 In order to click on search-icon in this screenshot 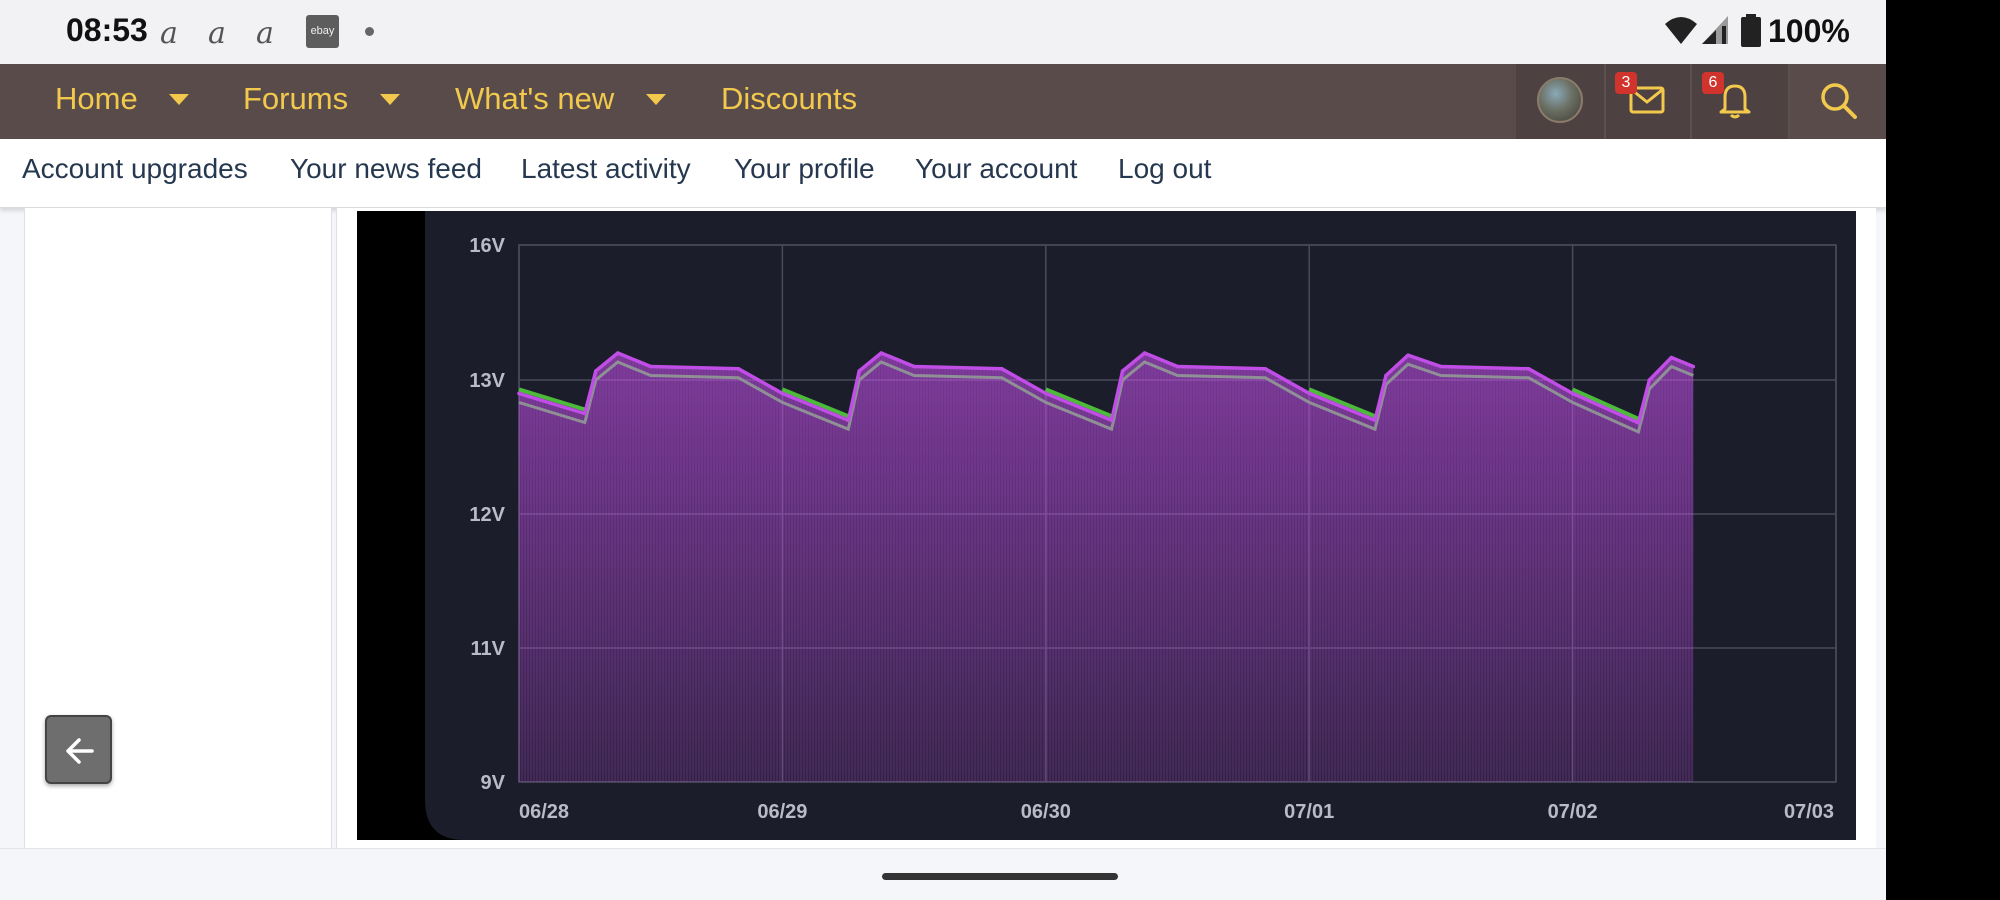, I will do `click(1839, 101)`.